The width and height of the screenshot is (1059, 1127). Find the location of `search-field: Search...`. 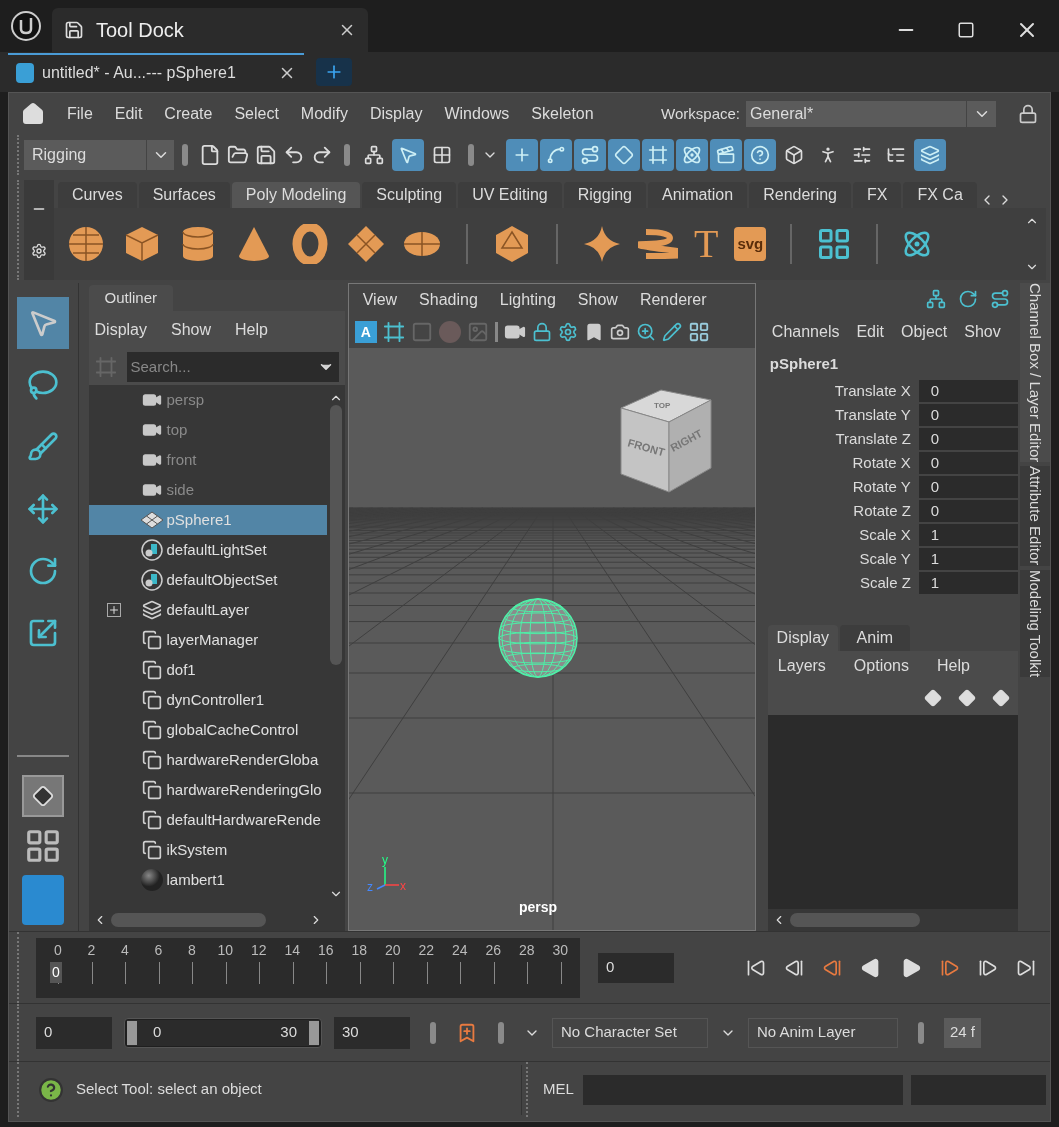

search-field: Search... is located at coordinates (232, 367).